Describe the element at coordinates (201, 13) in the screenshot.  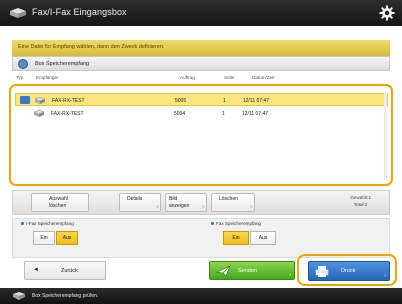
I see `title-bar: Fax/I-Fax Eingangsbox` at that location.